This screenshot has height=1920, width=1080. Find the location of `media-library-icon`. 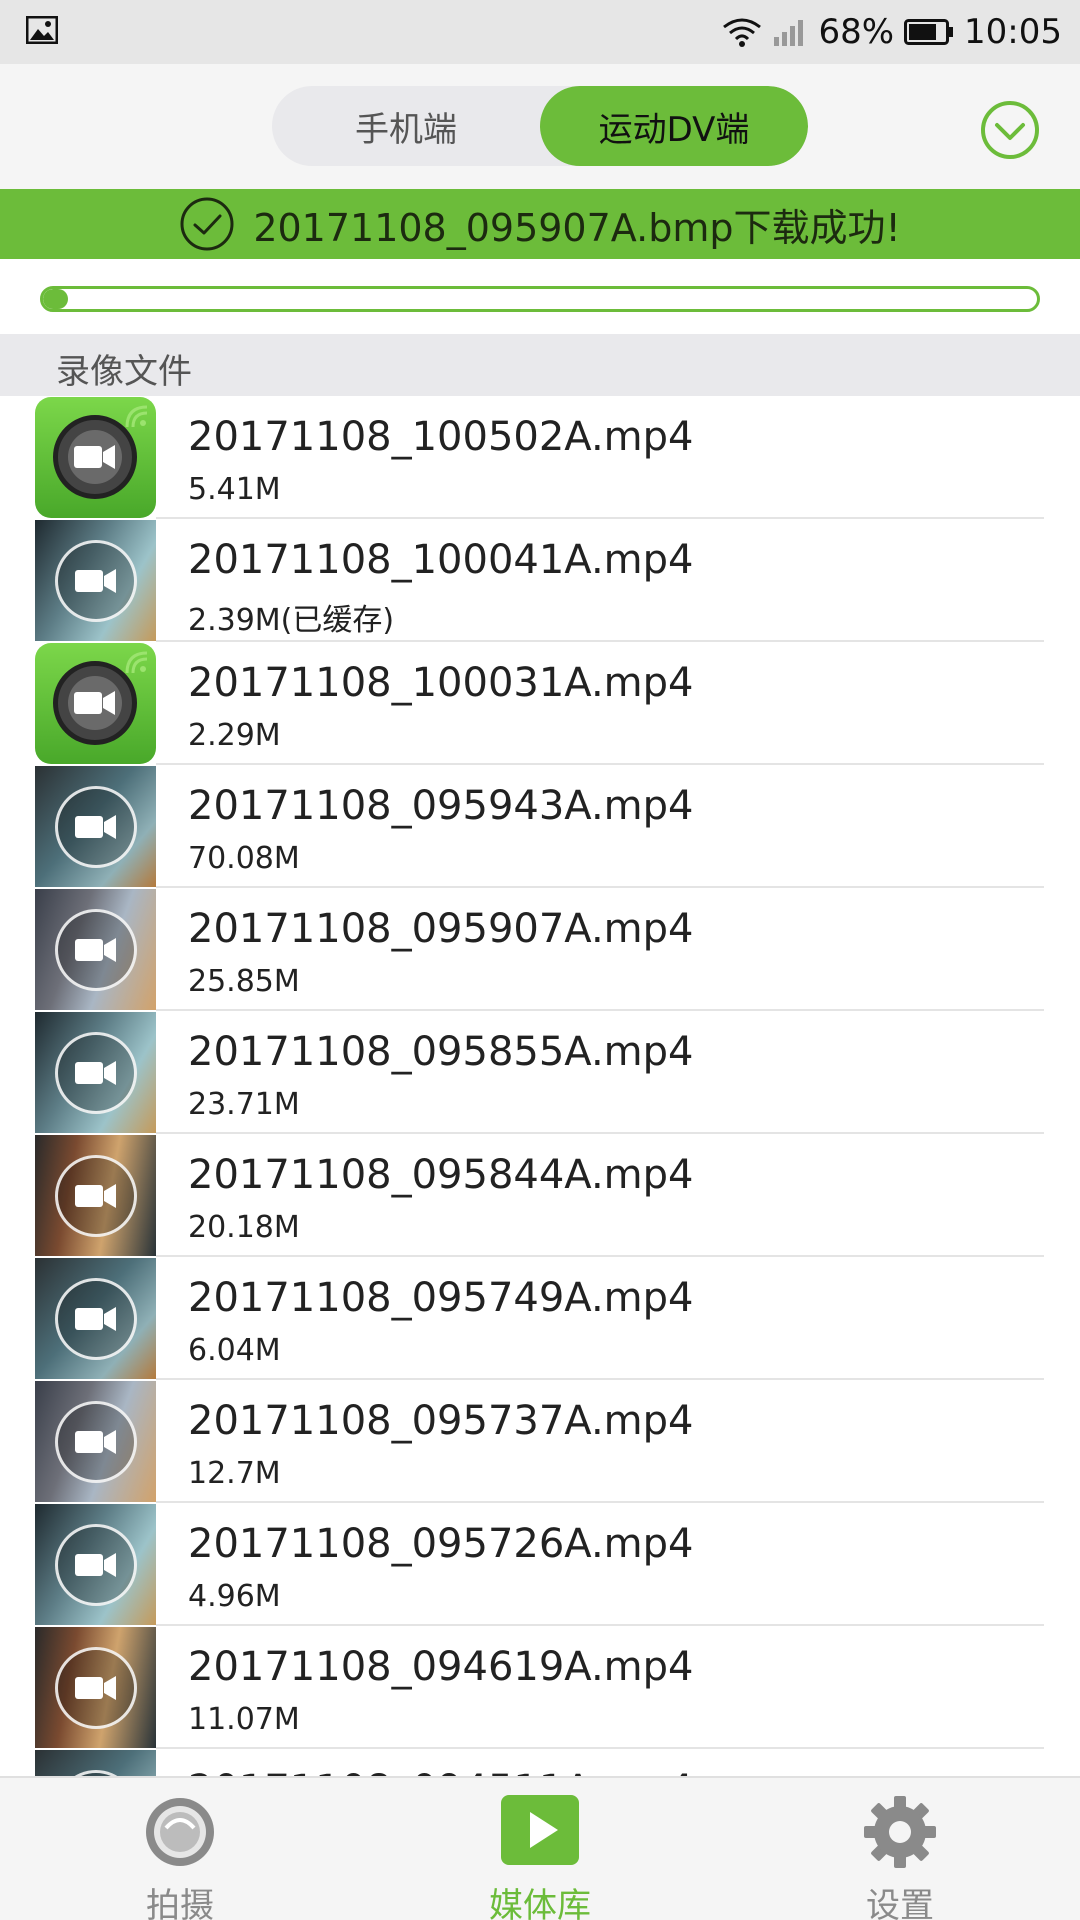

media-library-icon is located at coordinates (540, 1830).